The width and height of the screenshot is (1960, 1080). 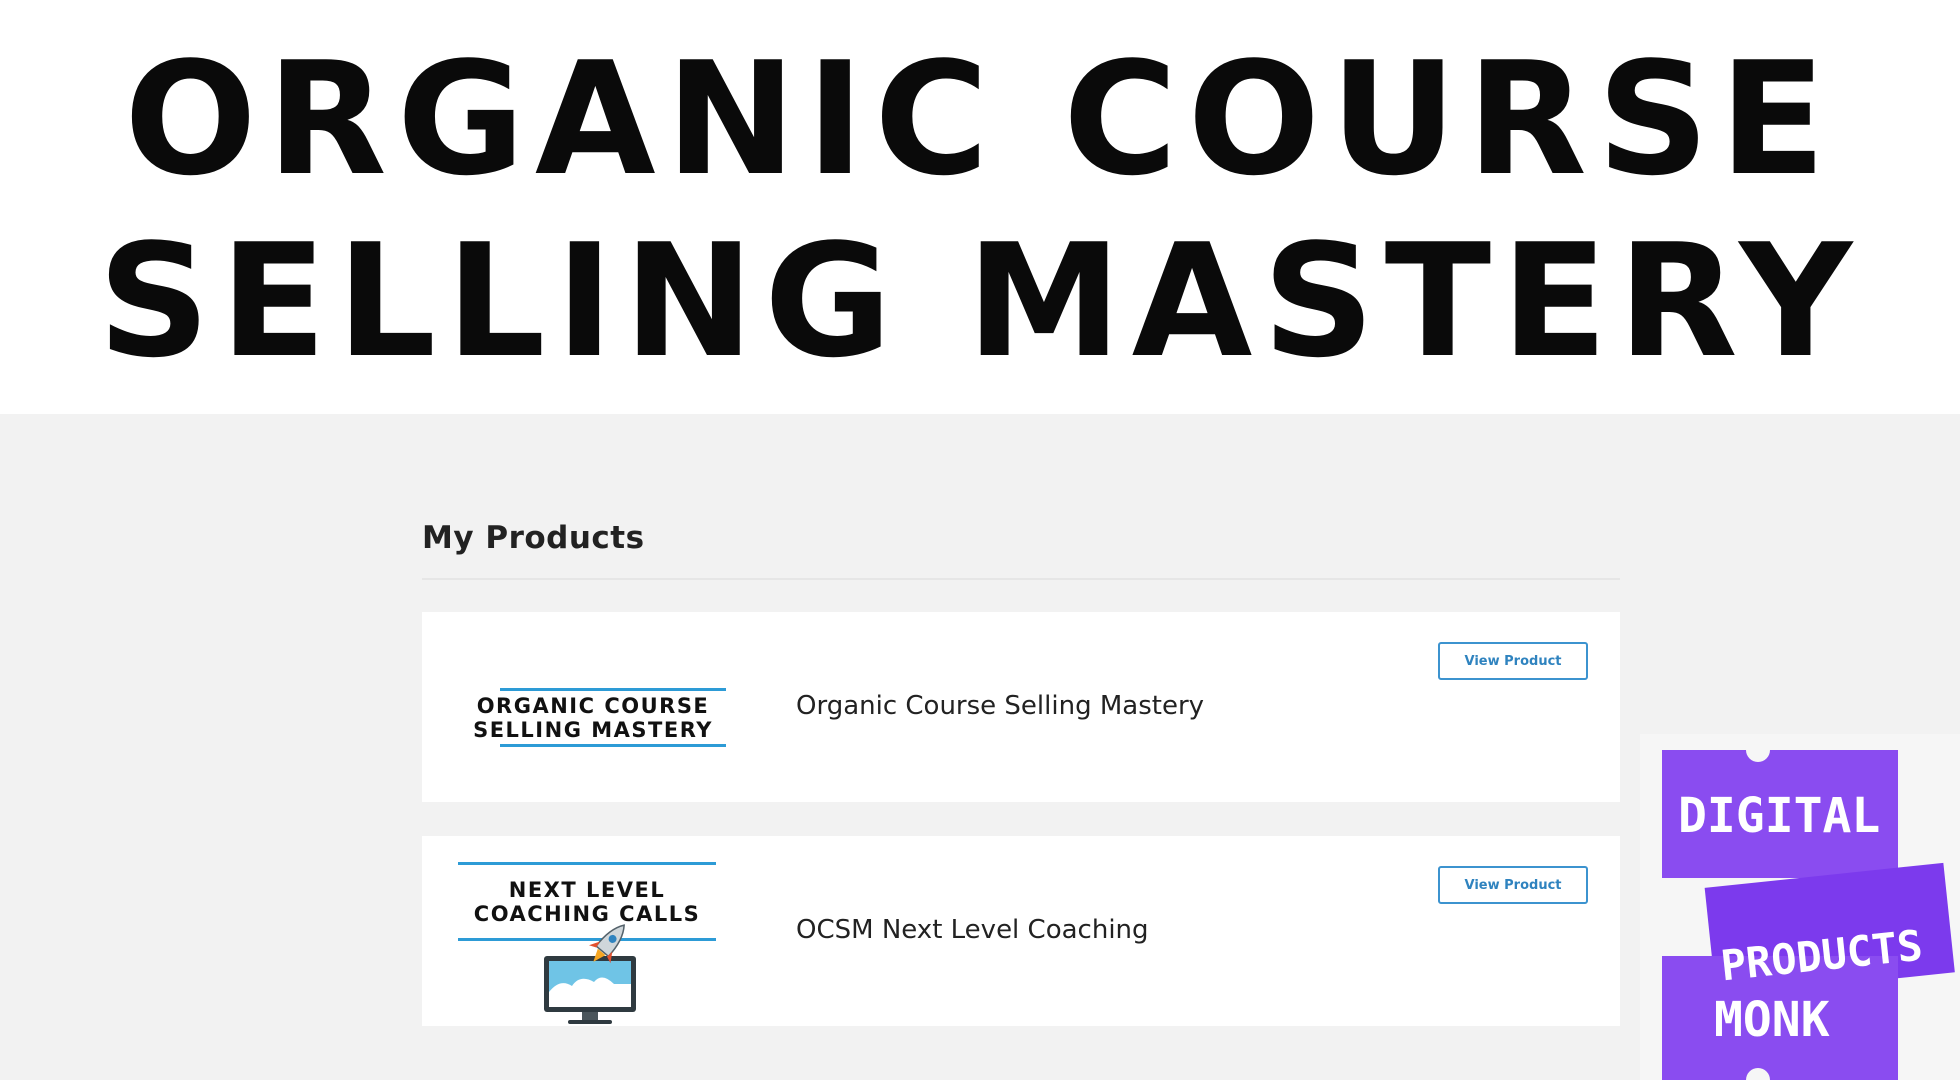 I want to click on thumbnail-title-line-1: ORGANIC COURSE, so click(x=593, y=706).